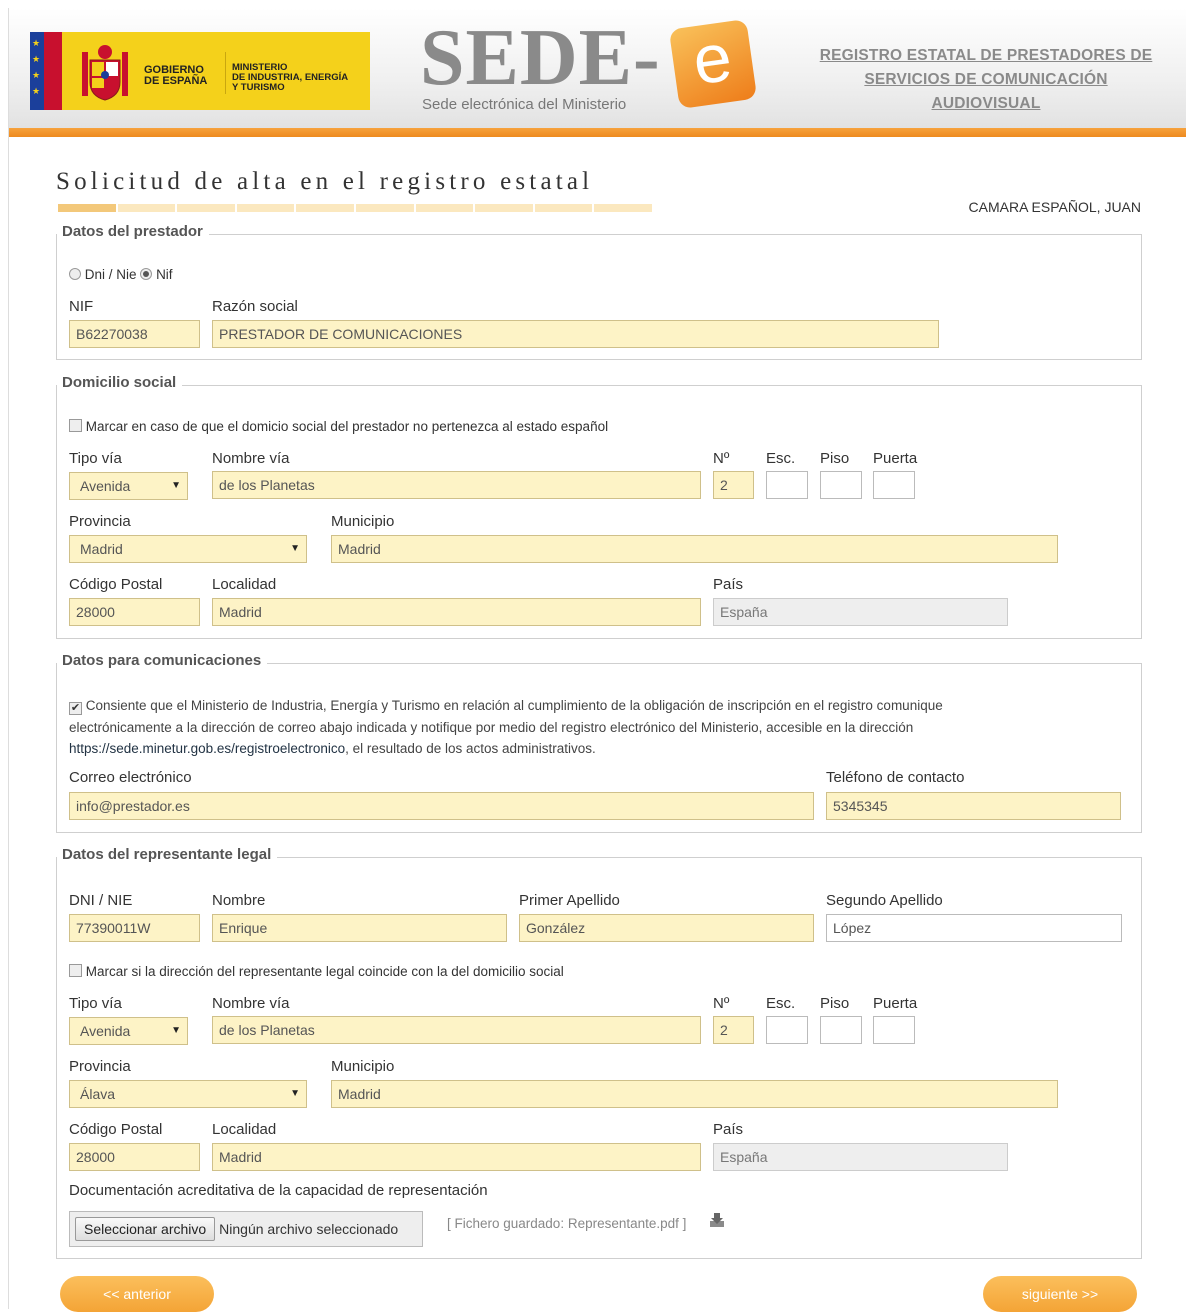 The image size is (1186, 1312). What do you see at coordinates (733, 485) in the screenshot?
I see `numero-input: 2` at bounding box center [733, 485].